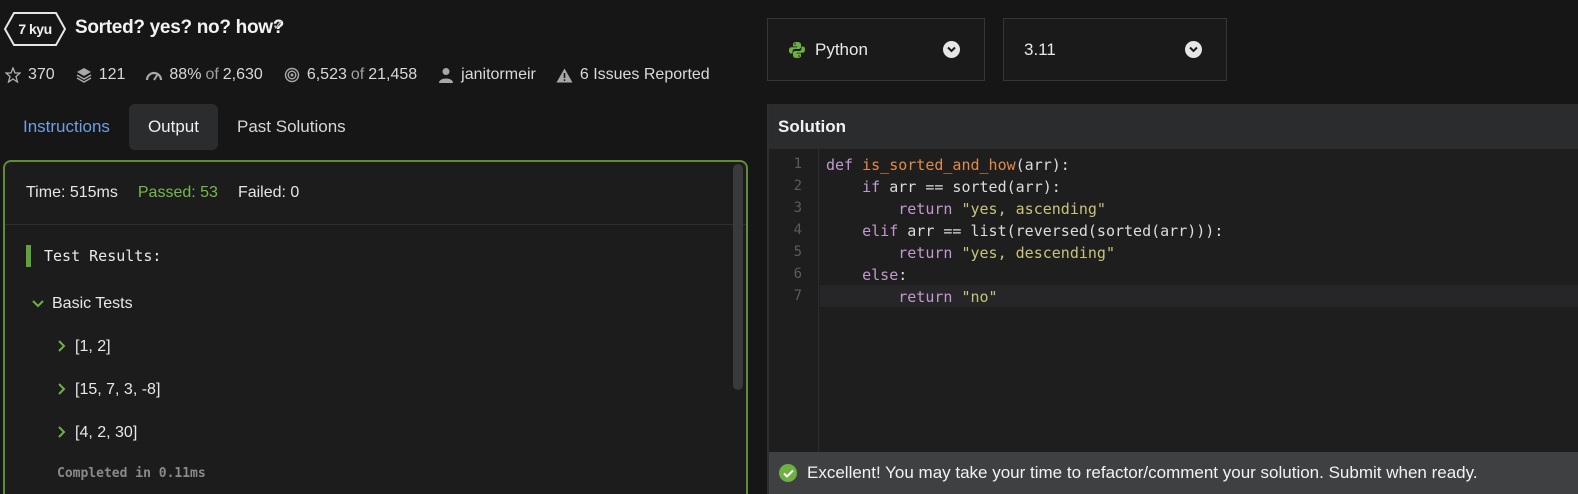  I want to click on language-value: Python, so click(841, 49).